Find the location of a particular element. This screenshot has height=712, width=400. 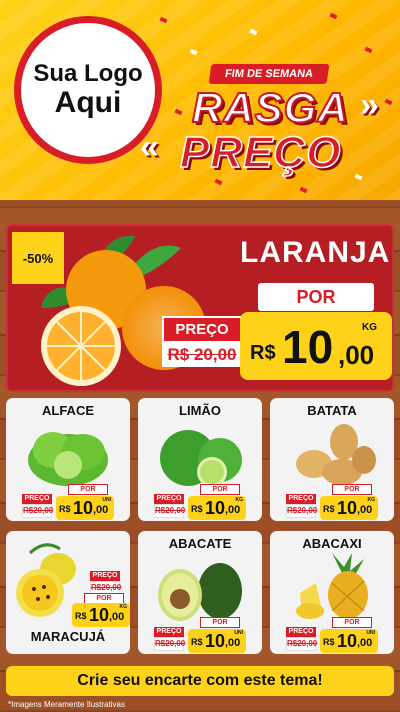

product-card-alface: ALFACE PREÇO R$20,00 POR R$ 10 ,00 UNI is located at coordinates (68, 459).